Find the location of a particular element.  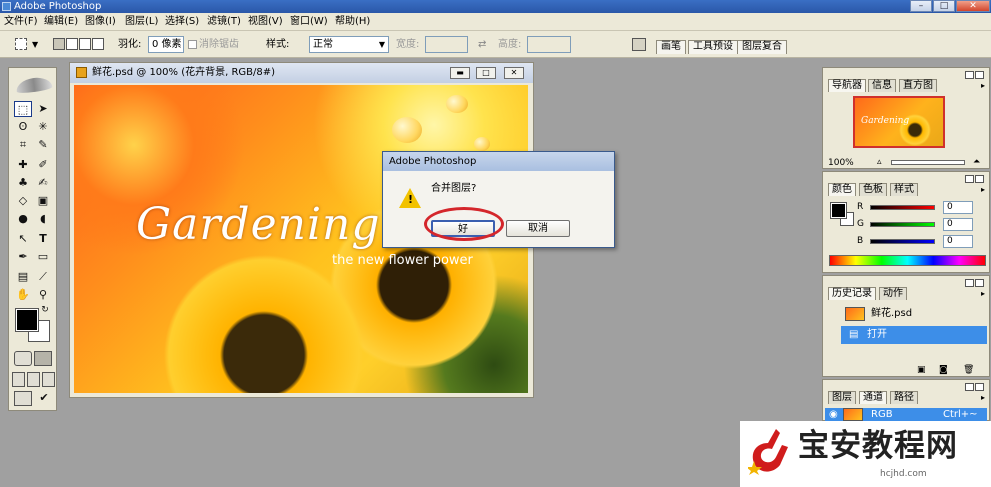

tab-actions: 动作 is located at coordinates (893, 293).